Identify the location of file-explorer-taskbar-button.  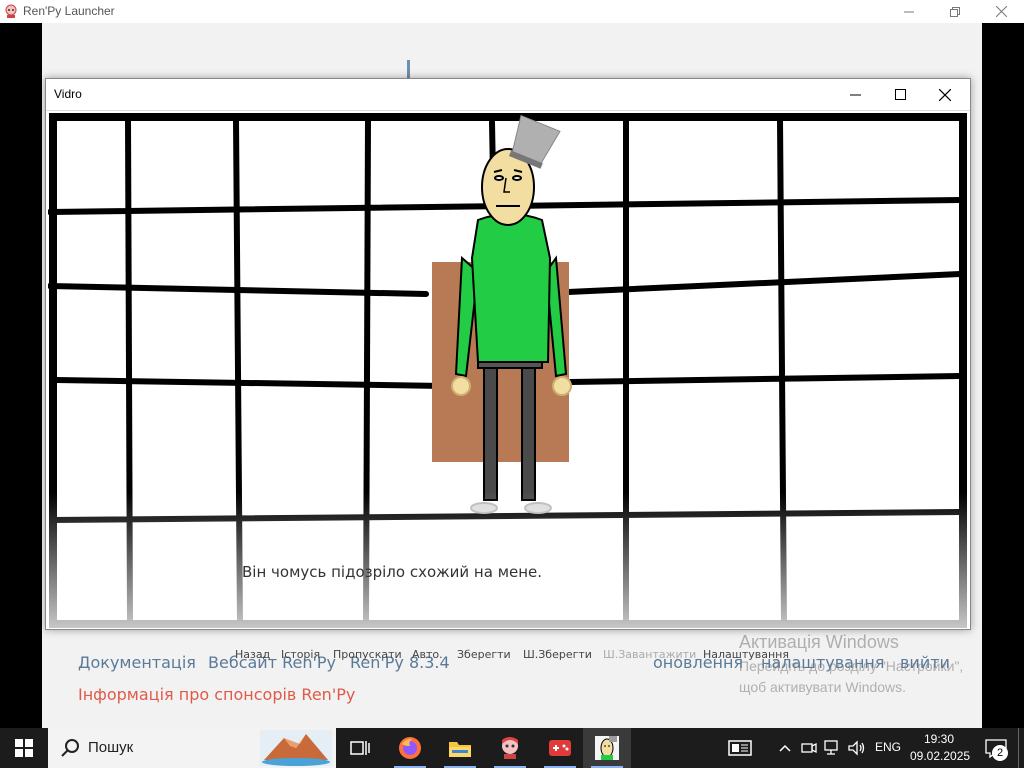
(460, 748).